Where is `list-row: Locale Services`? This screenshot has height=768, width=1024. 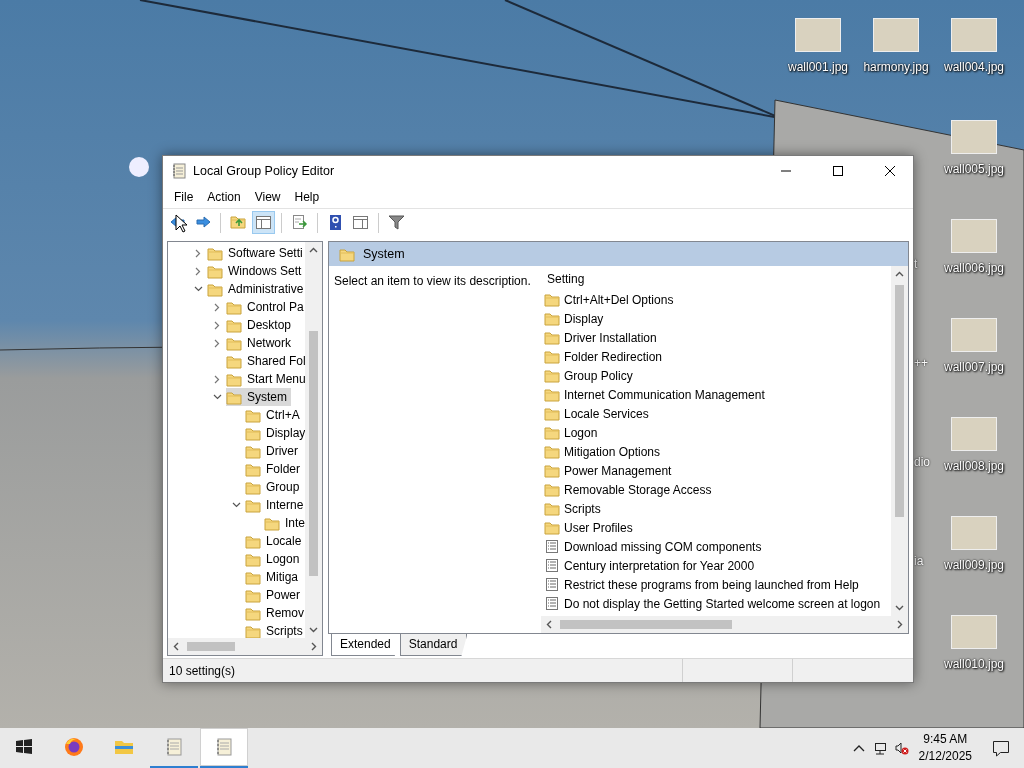 list-row: Locale Services is located at coordinates (717, 413).